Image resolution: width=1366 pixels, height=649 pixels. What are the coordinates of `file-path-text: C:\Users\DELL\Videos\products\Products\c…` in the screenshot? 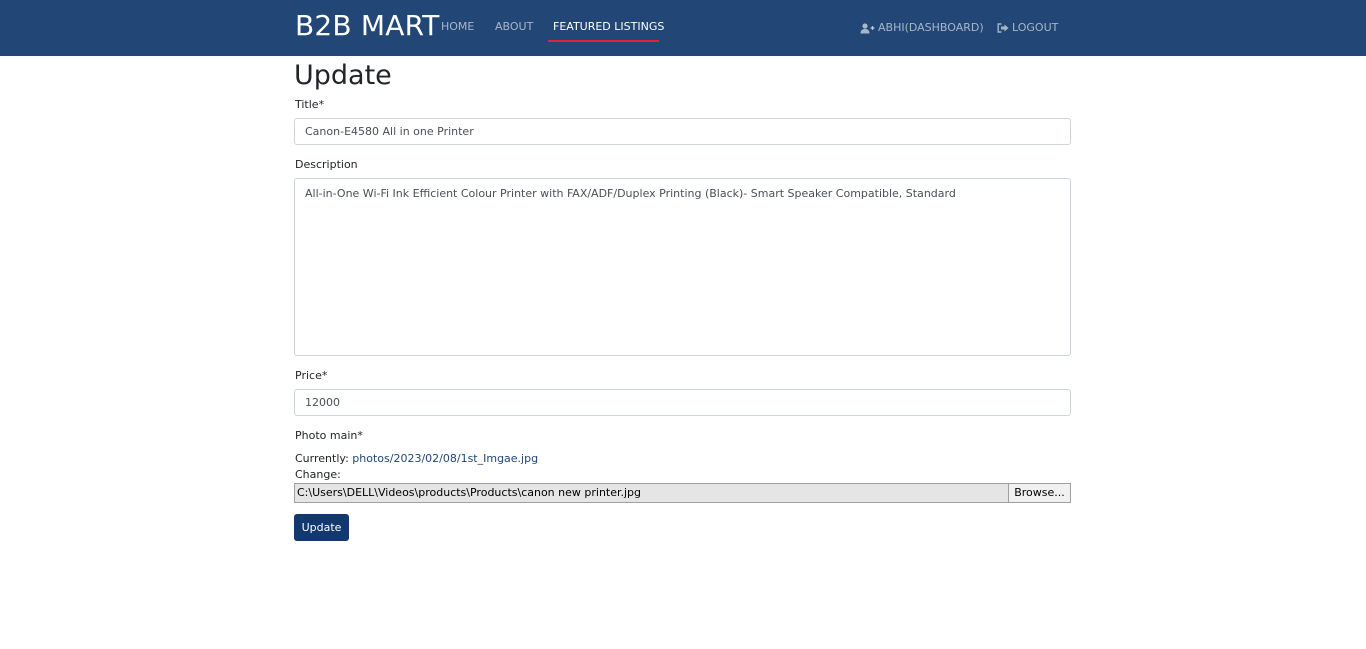 It's located at (469, 492).